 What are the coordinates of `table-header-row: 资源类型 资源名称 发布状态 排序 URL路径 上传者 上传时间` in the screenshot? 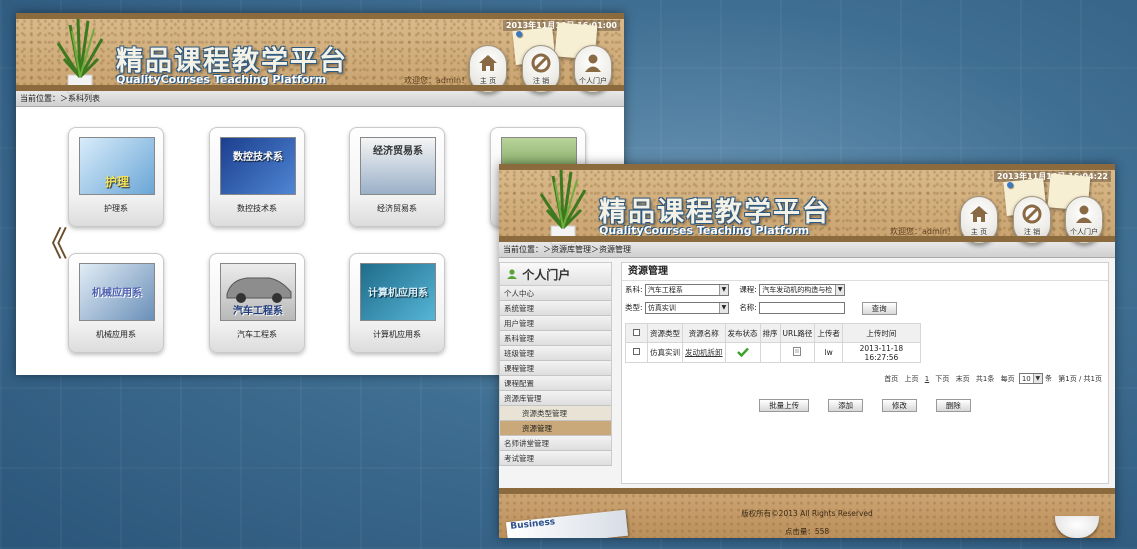 It's located at (773, 333).